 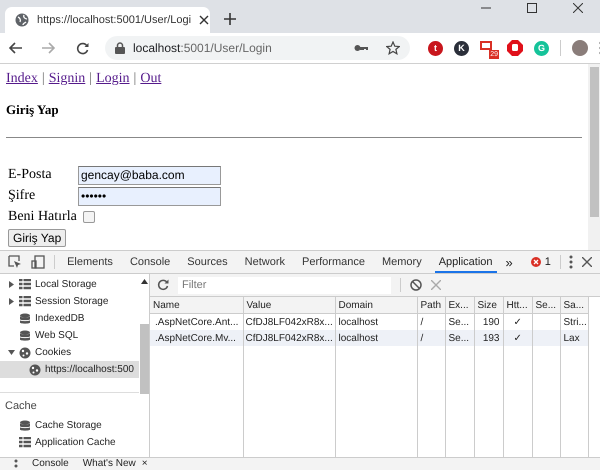 What do you see at coordinates (67, 79) in the screenshot?
I see `nav-link: Signin` at bounding box center [67, 79].